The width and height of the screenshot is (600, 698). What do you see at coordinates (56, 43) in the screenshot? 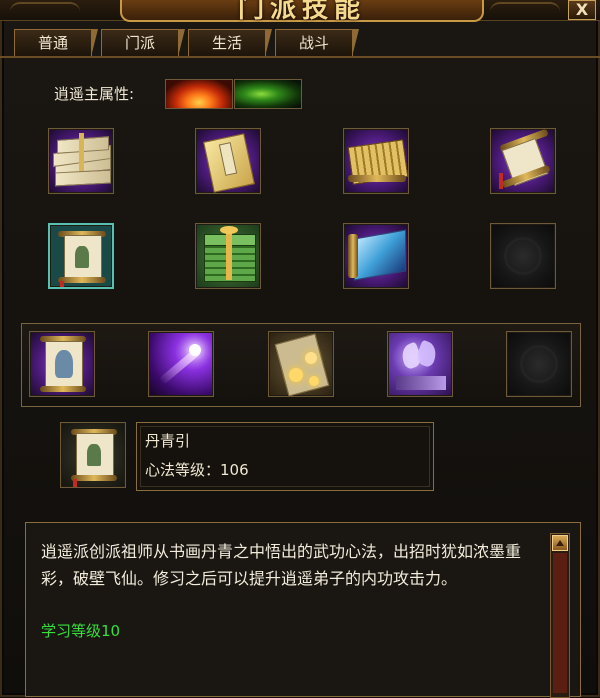
I see `tab-normal: 普通` at bounding box center [56, 43].